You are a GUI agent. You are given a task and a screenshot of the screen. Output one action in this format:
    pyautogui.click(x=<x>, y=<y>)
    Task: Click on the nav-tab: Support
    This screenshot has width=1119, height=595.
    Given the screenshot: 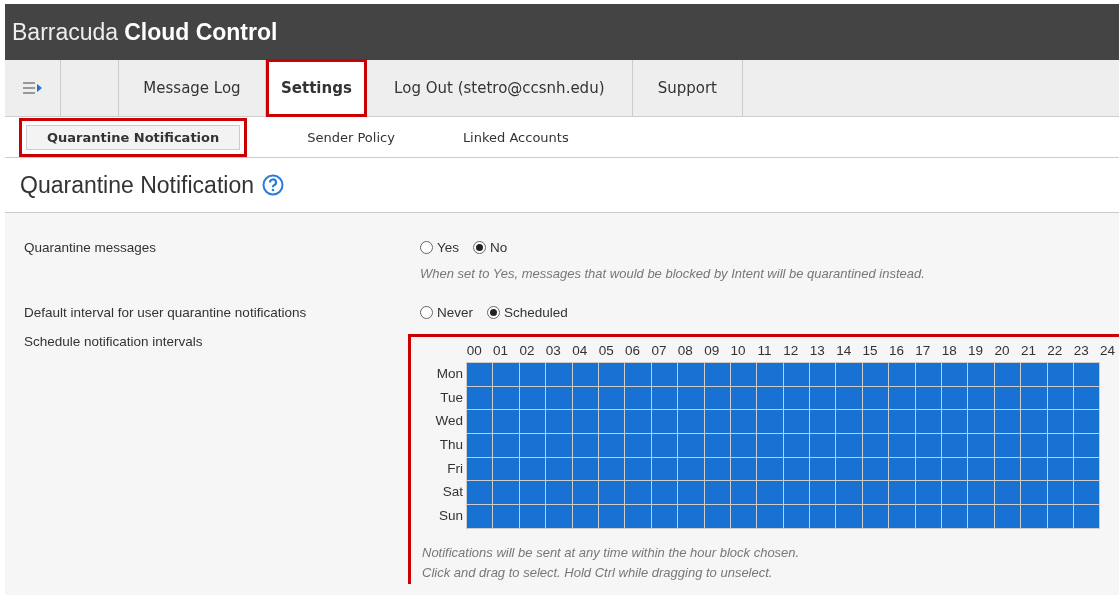 What is the action you would take?
    pyautogui.click(x=687, y=88)
    